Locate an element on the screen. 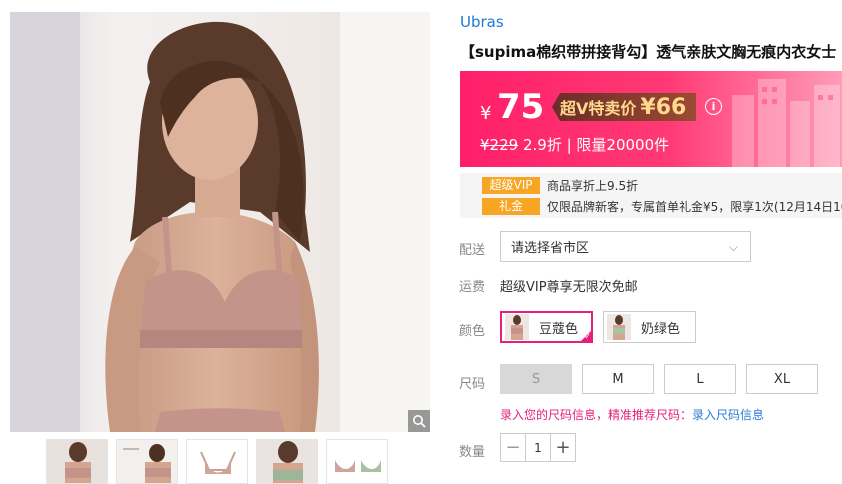 This screenshot has height=484, width=842. checkmark-icon: ✓ is located at coordinates (587, 336).